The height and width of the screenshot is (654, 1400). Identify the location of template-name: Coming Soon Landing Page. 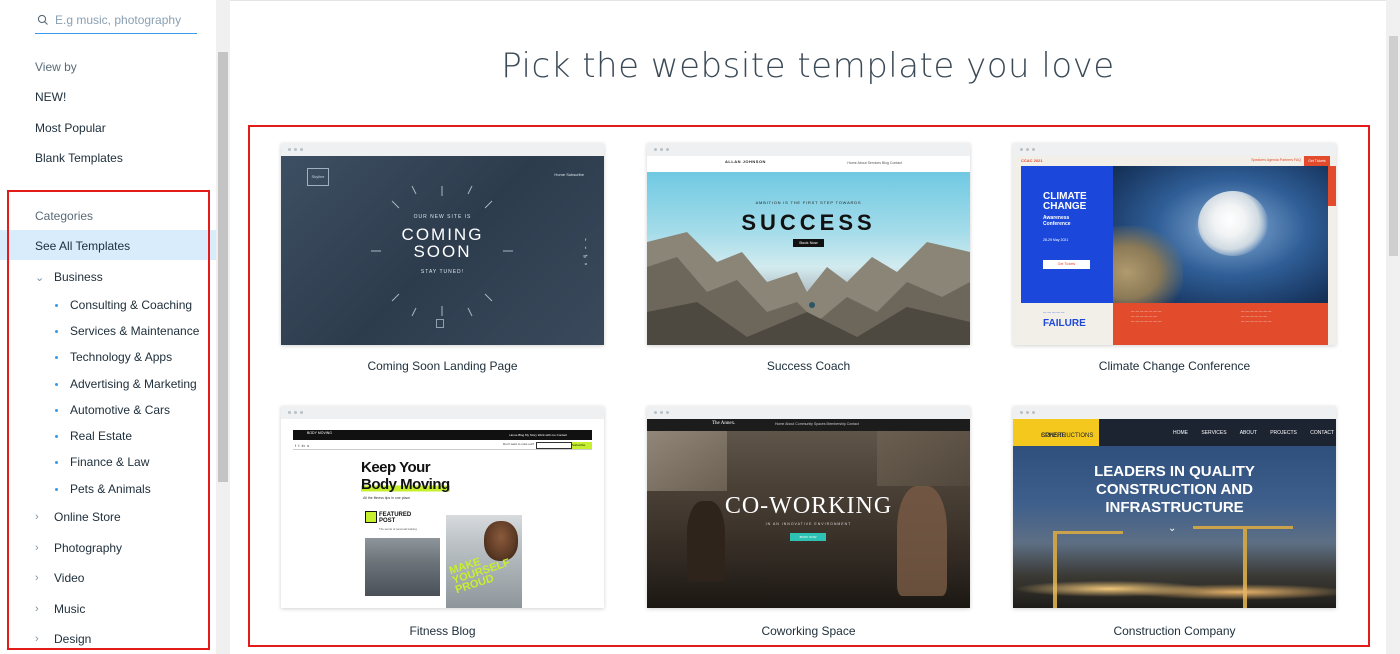
(442, 366).